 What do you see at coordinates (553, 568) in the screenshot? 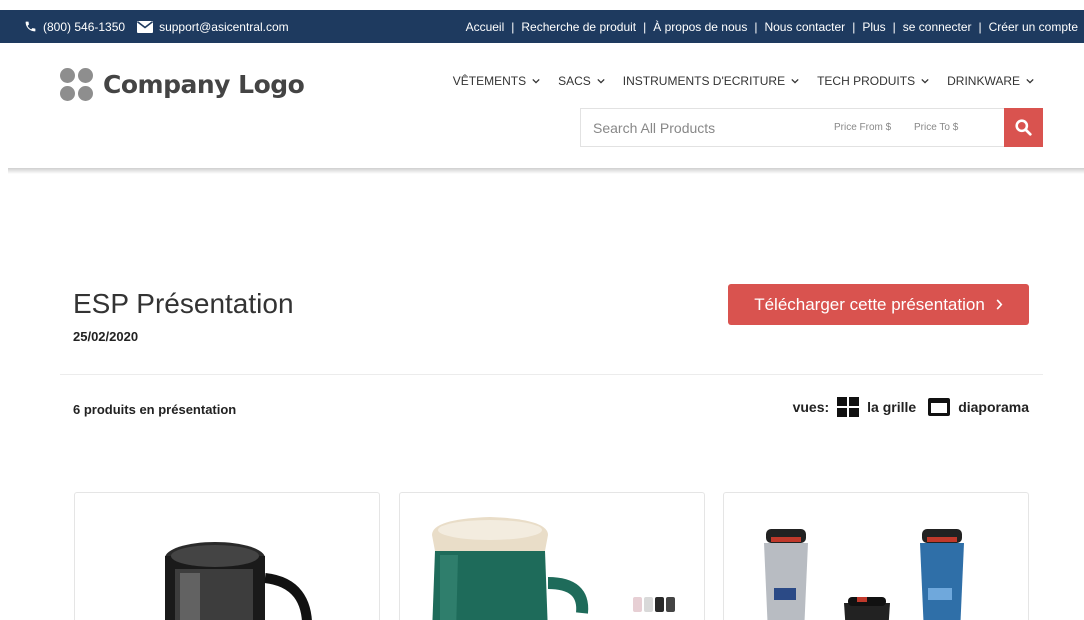
I see `green-ceramic-mug-image` at bounding box center [553, 568].